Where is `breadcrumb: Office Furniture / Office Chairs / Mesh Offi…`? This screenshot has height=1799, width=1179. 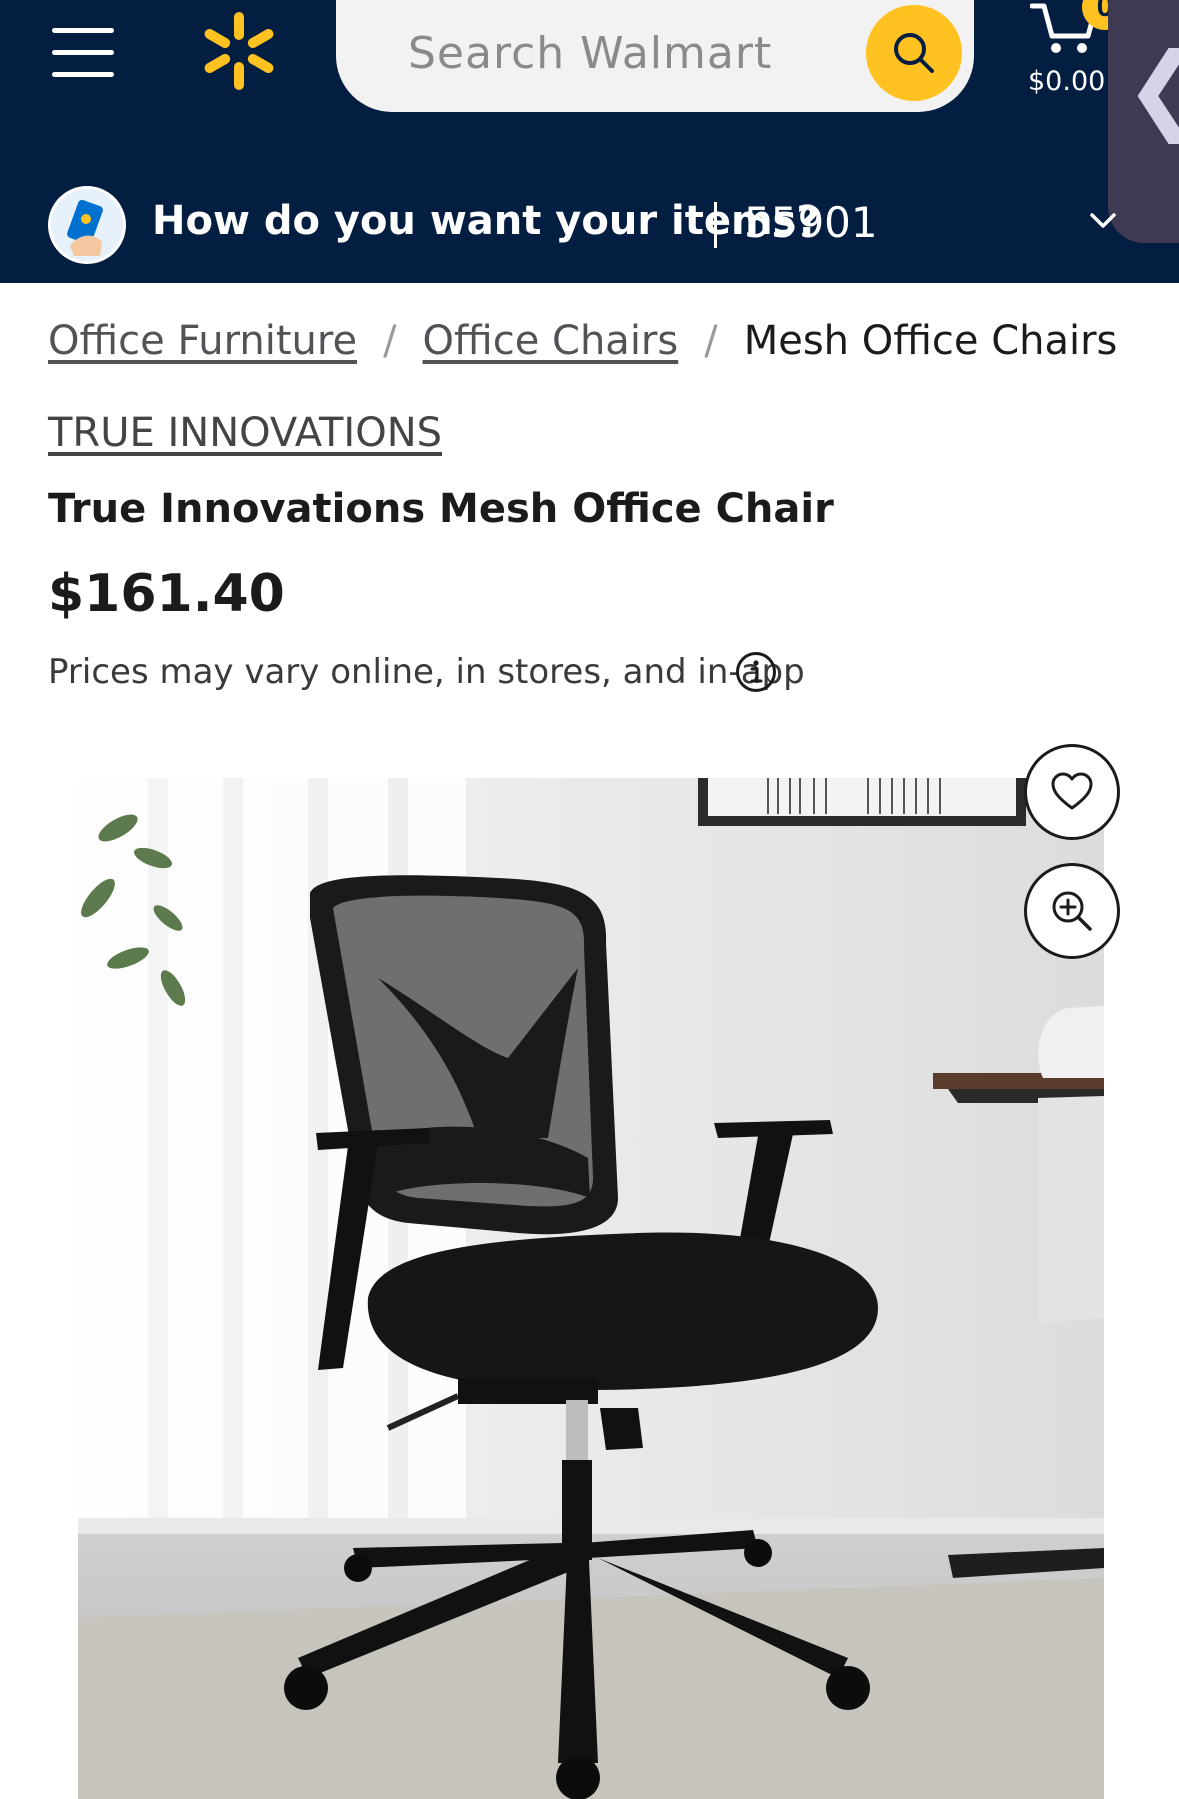 breadcrumb: Office Furniture / Office Chairs / Mesh Offi… is located at coordinates (582, 341).